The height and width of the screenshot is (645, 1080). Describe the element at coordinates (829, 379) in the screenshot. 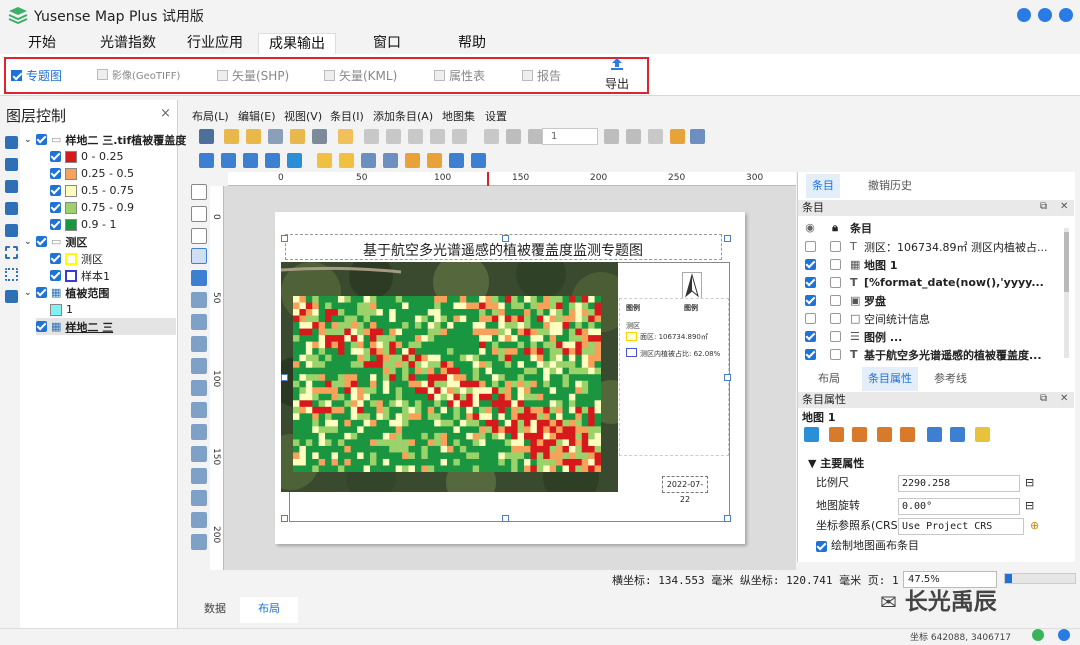

I see `tab-layout: 布局` at that location.